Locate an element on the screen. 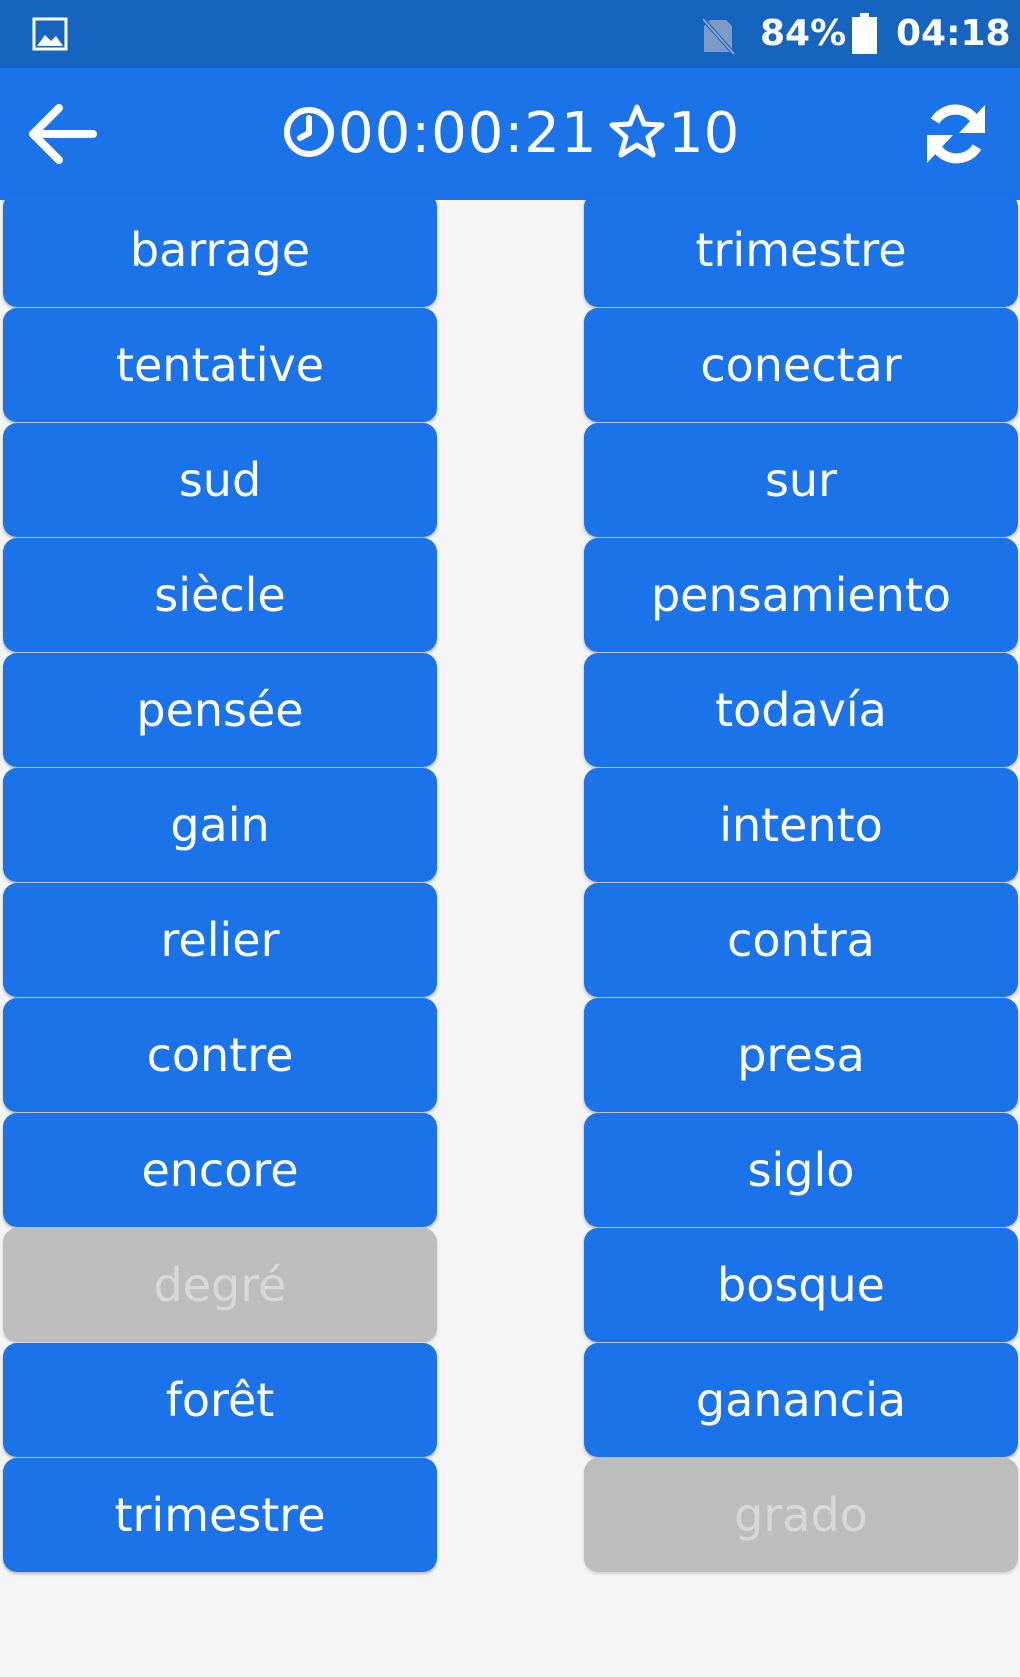  no-sim-icon is located at coordinates (718, 36).